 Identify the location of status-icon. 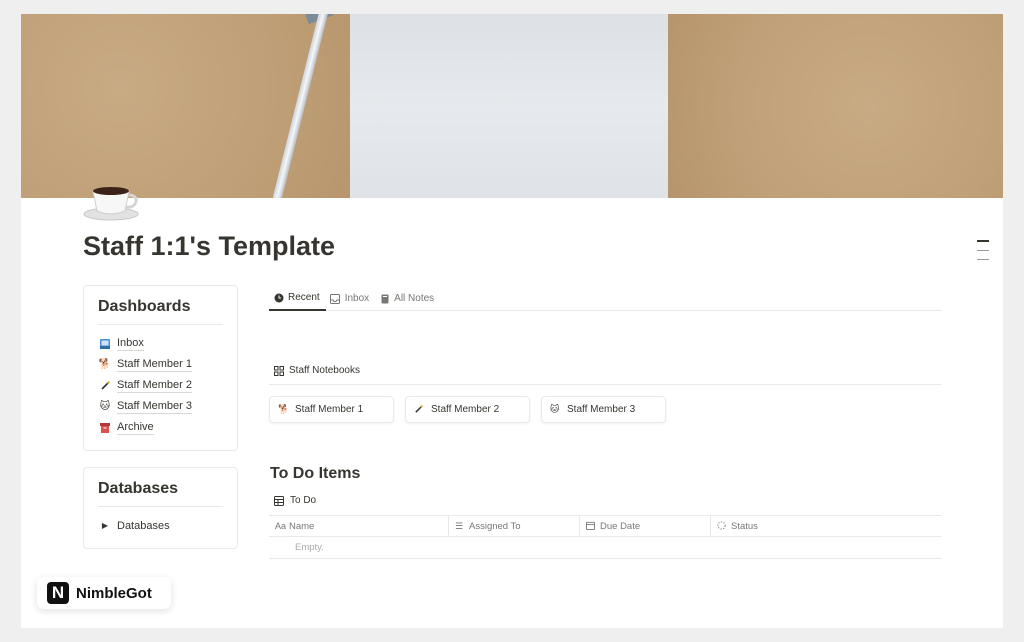
(722, 526).